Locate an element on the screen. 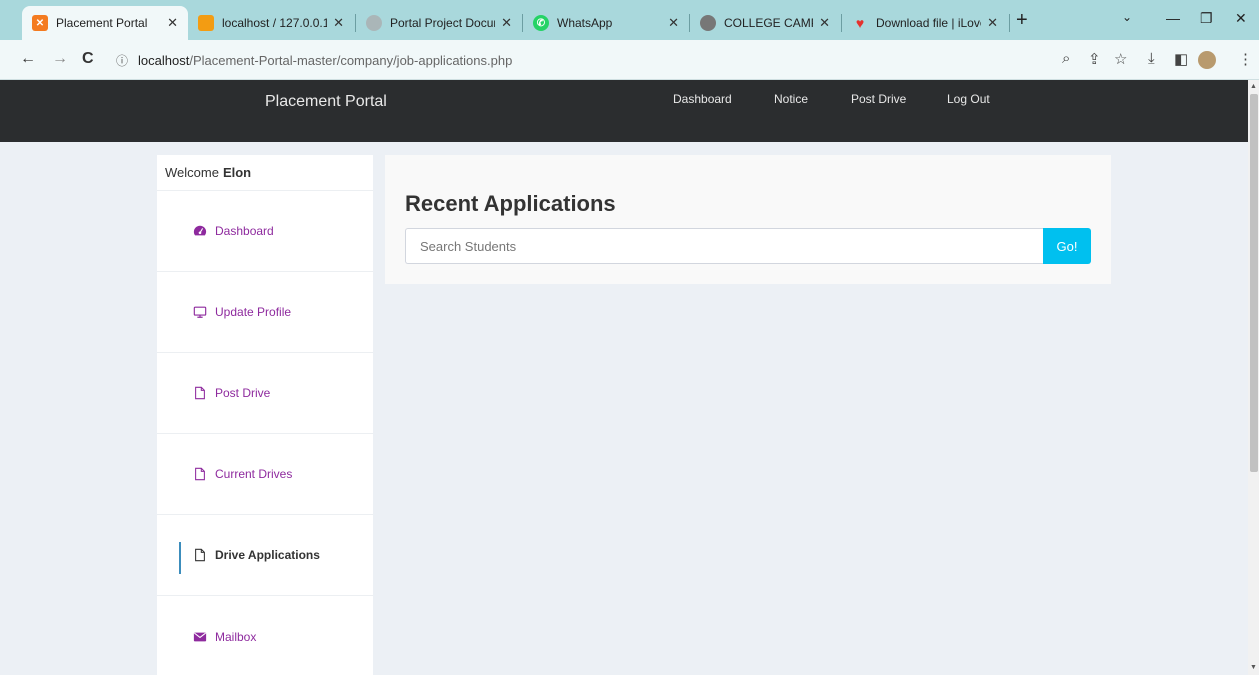 The width and height of the screenshot is (1259, 675). tab-search-icon: ⌄ is located at coordinates (1127, 17).